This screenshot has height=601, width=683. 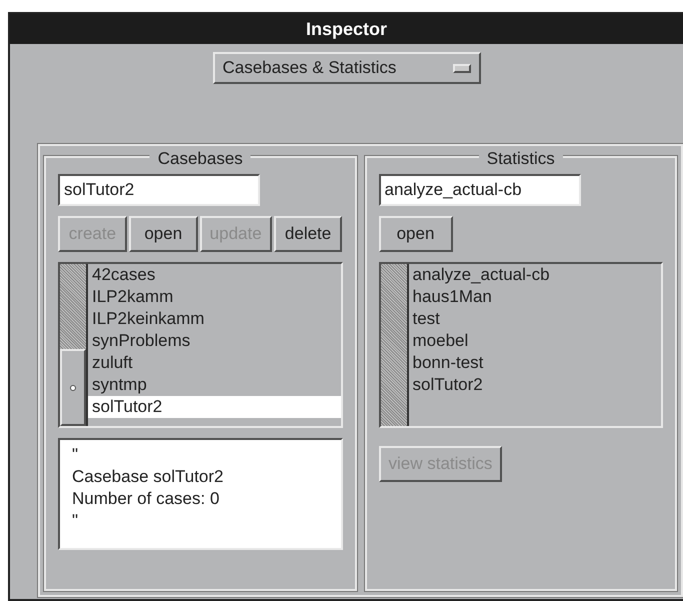 What do you see at coordinates (534, 319) in the screenshot?
I see `list-item: test` at bounding box center [534, 319].